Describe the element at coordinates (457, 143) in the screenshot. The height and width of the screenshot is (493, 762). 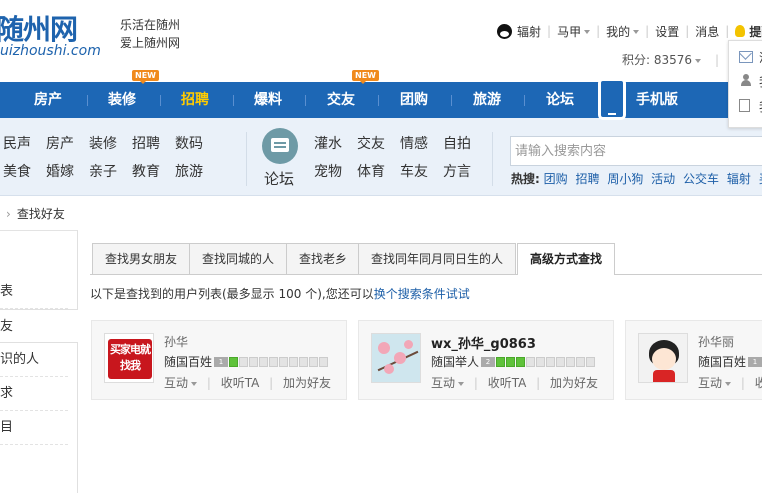
I see `forum-board-link: 自拍` at that location.